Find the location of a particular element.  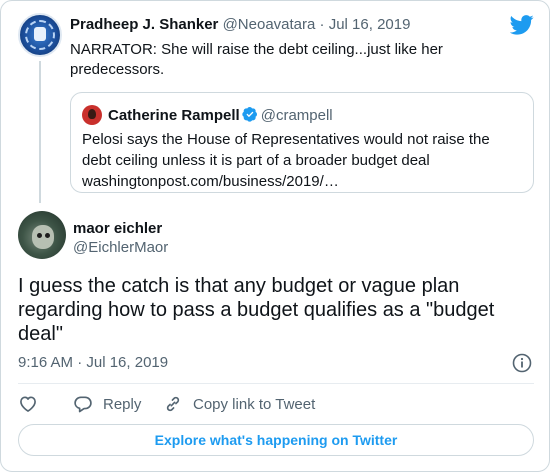

parent-author-handle: @Neoavatara is located at coordinates (269, 24).